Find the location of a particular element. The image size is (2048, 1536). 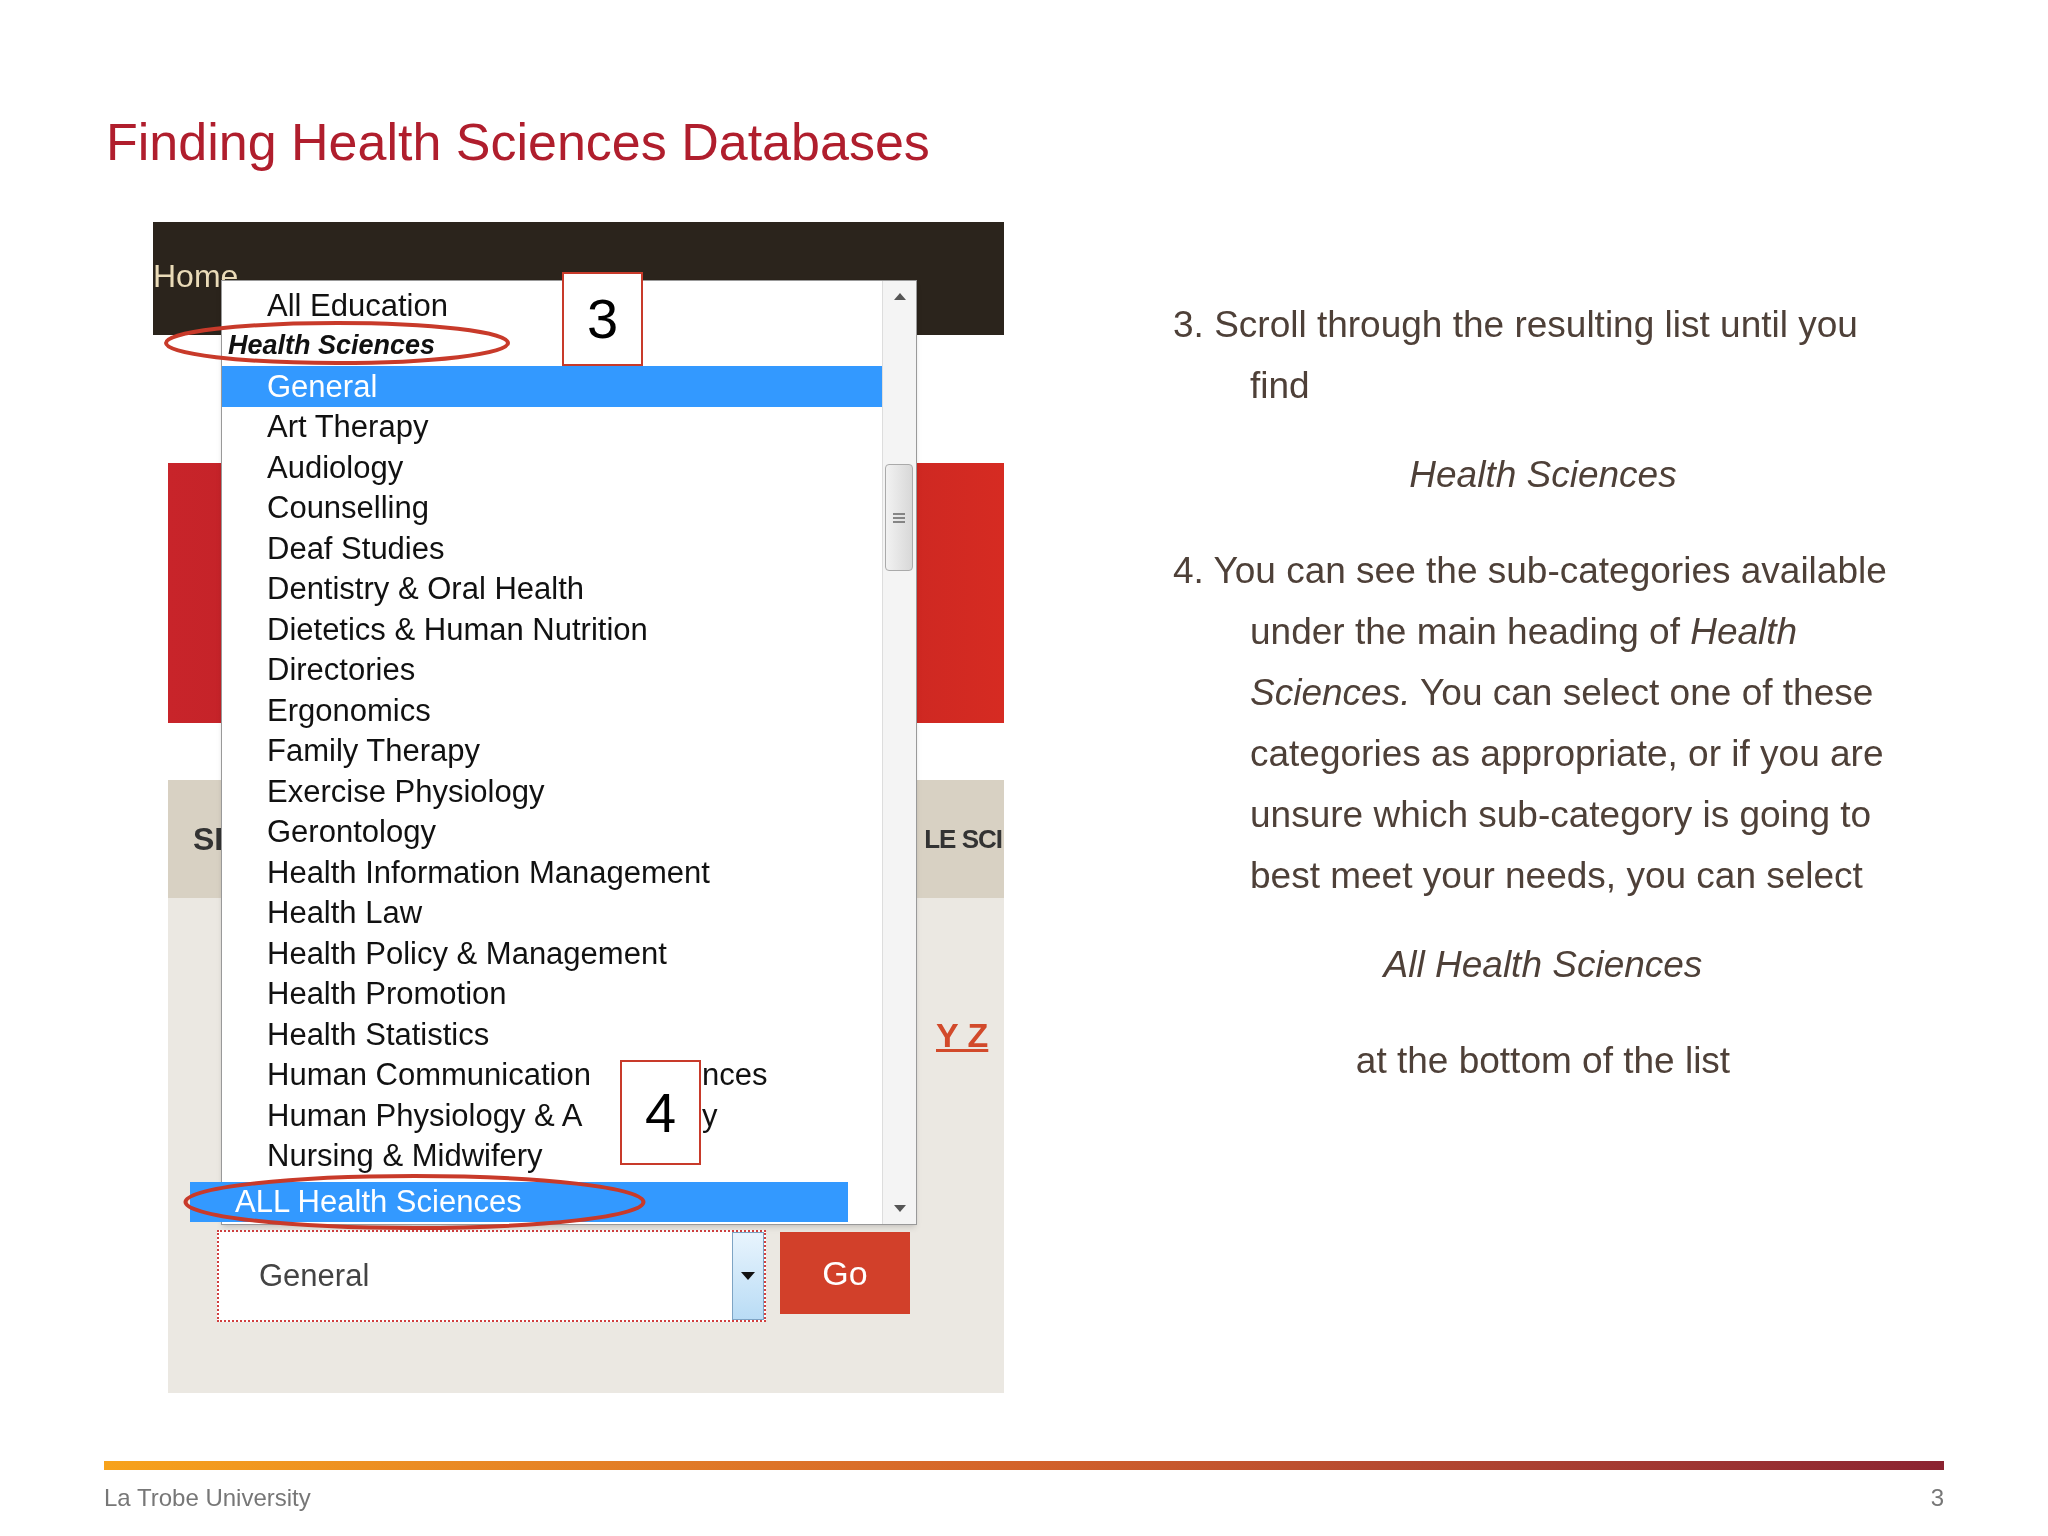

step-number: 4 is located at coordinates (660, 1112).